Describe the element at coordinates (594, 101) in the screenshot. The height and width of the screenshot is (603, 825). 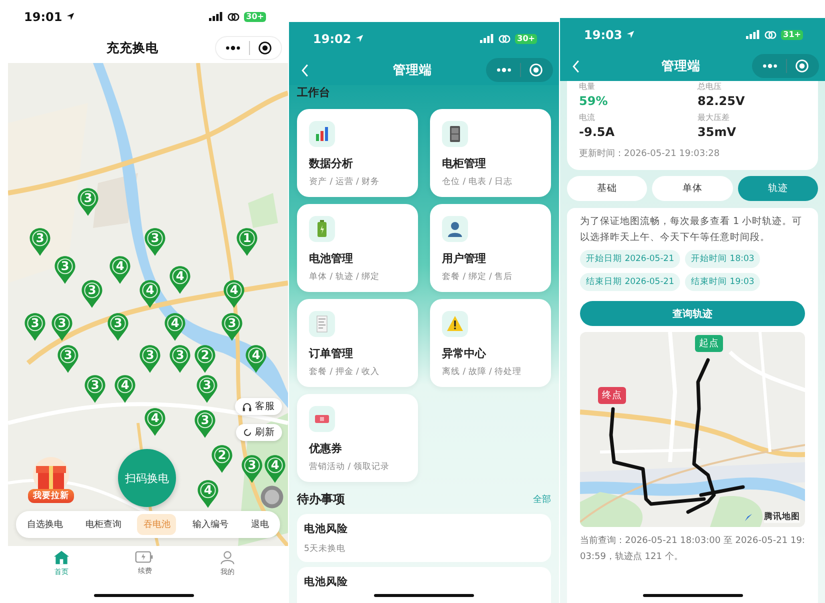
I see `metric-value: 59%` at that location.